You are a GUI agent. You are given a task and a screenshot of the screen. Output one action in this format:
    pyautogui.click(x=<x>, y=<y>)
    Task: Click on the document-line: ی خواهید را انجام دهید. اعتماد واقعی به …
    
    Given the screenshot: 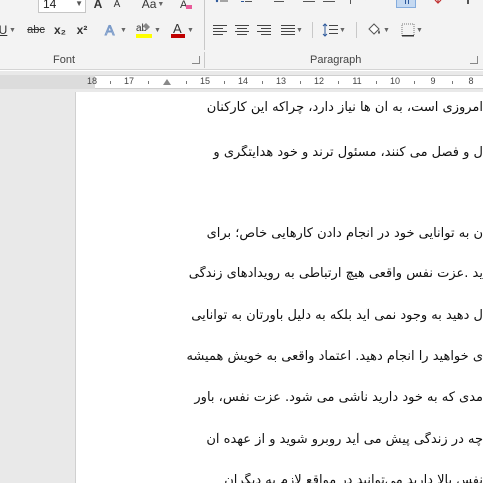 What is the action you would take?
    pyautogui.click(x=318, y=356)
    